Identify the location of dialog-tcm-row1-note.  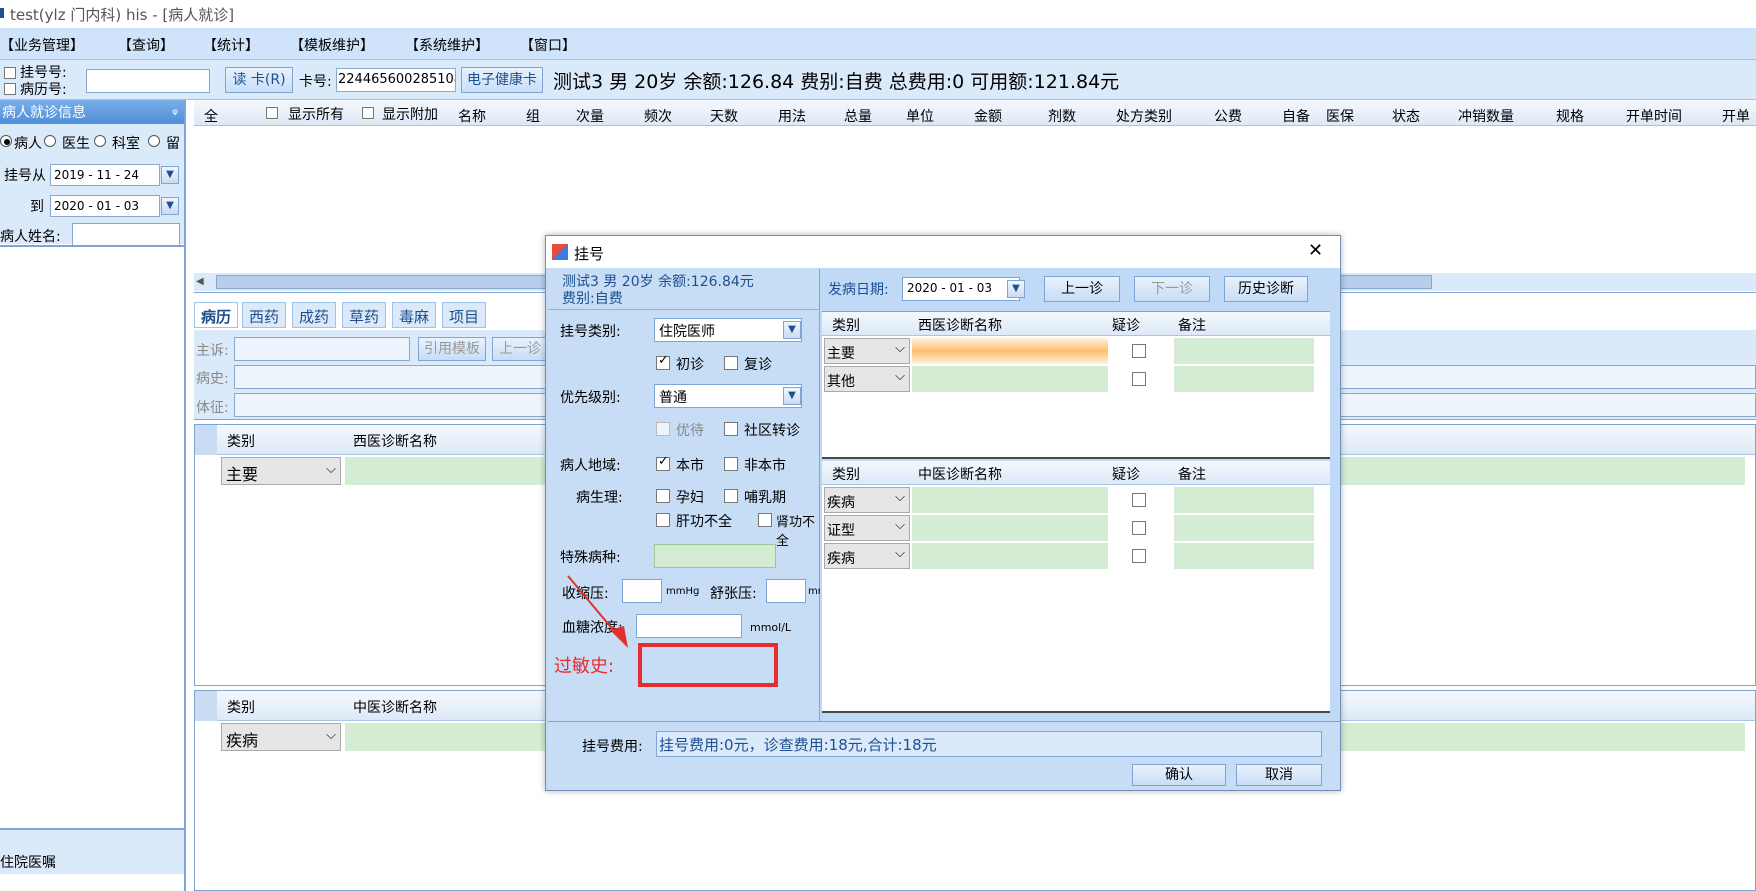
(1244, 500).